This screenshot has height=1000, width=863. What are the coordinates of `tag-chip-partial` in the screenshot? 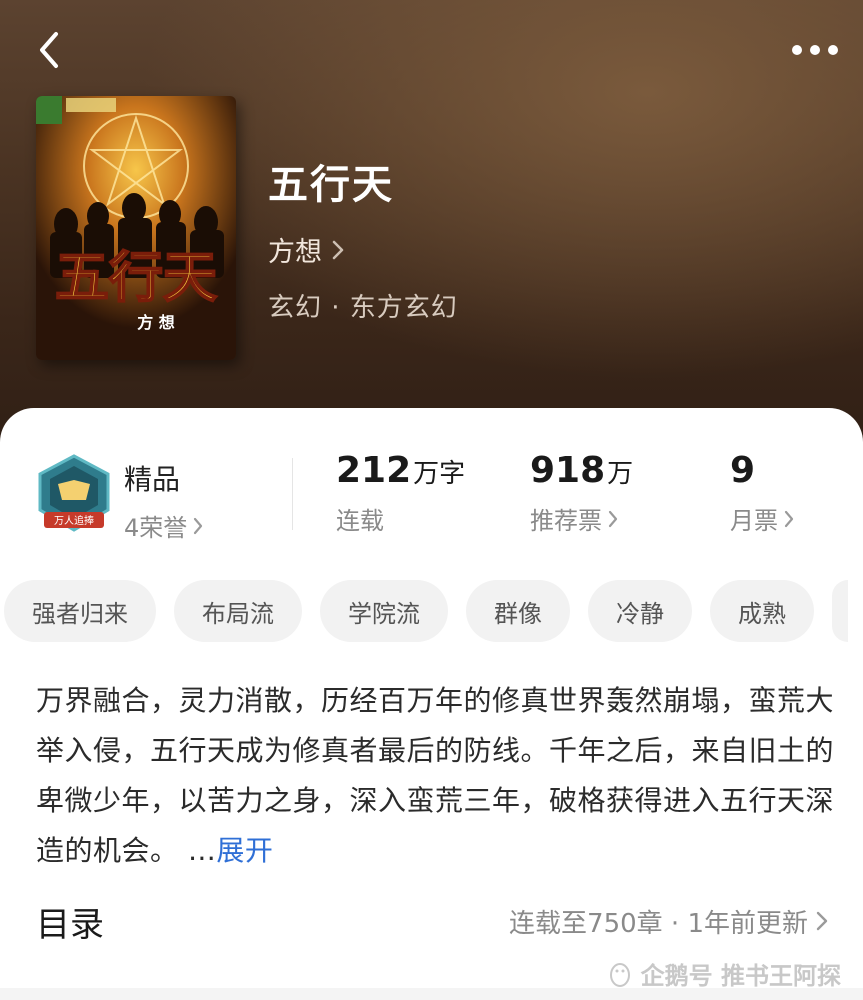 It's located at (840, 611).